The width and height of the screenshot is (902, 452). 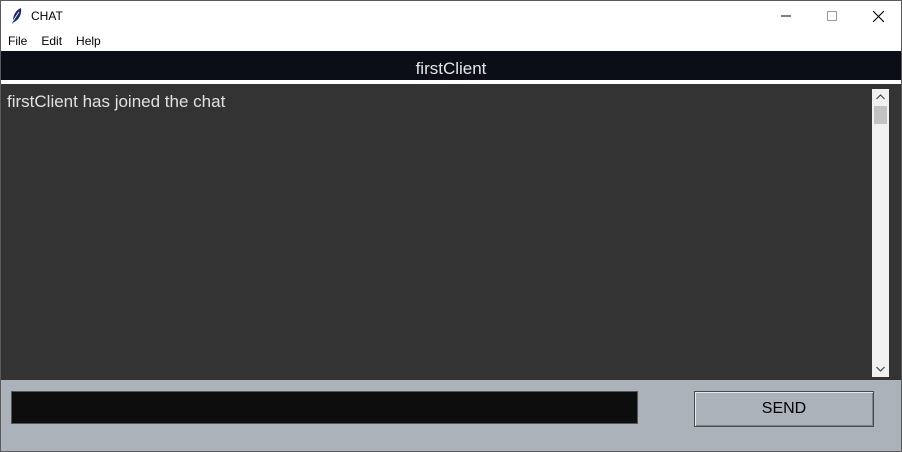 I want to click on maximize-icon, so click(x=832, y=16).